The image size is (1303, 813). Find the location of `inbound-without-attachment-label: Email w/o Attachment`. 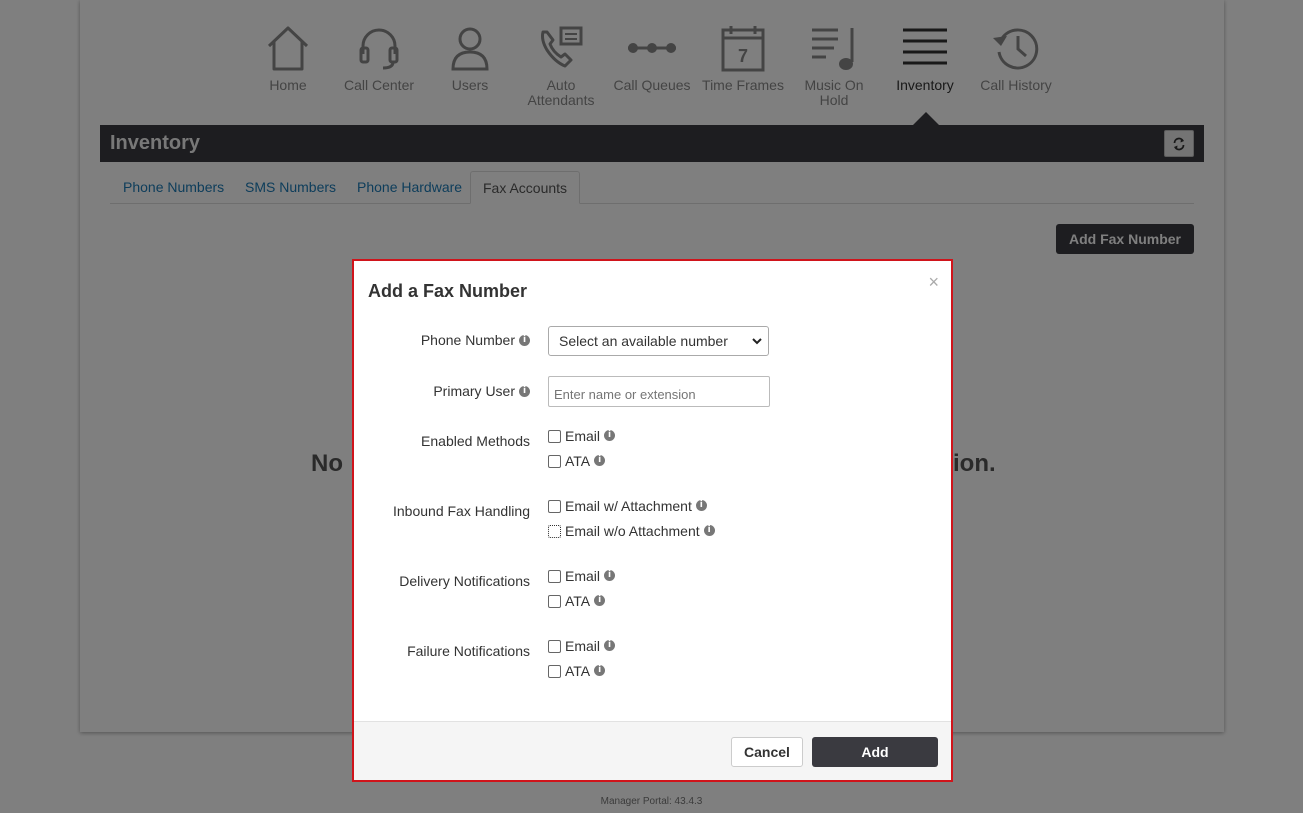

inbound-without-attachment-label: Email w/o Attachment is located at coordinates (632, 531).